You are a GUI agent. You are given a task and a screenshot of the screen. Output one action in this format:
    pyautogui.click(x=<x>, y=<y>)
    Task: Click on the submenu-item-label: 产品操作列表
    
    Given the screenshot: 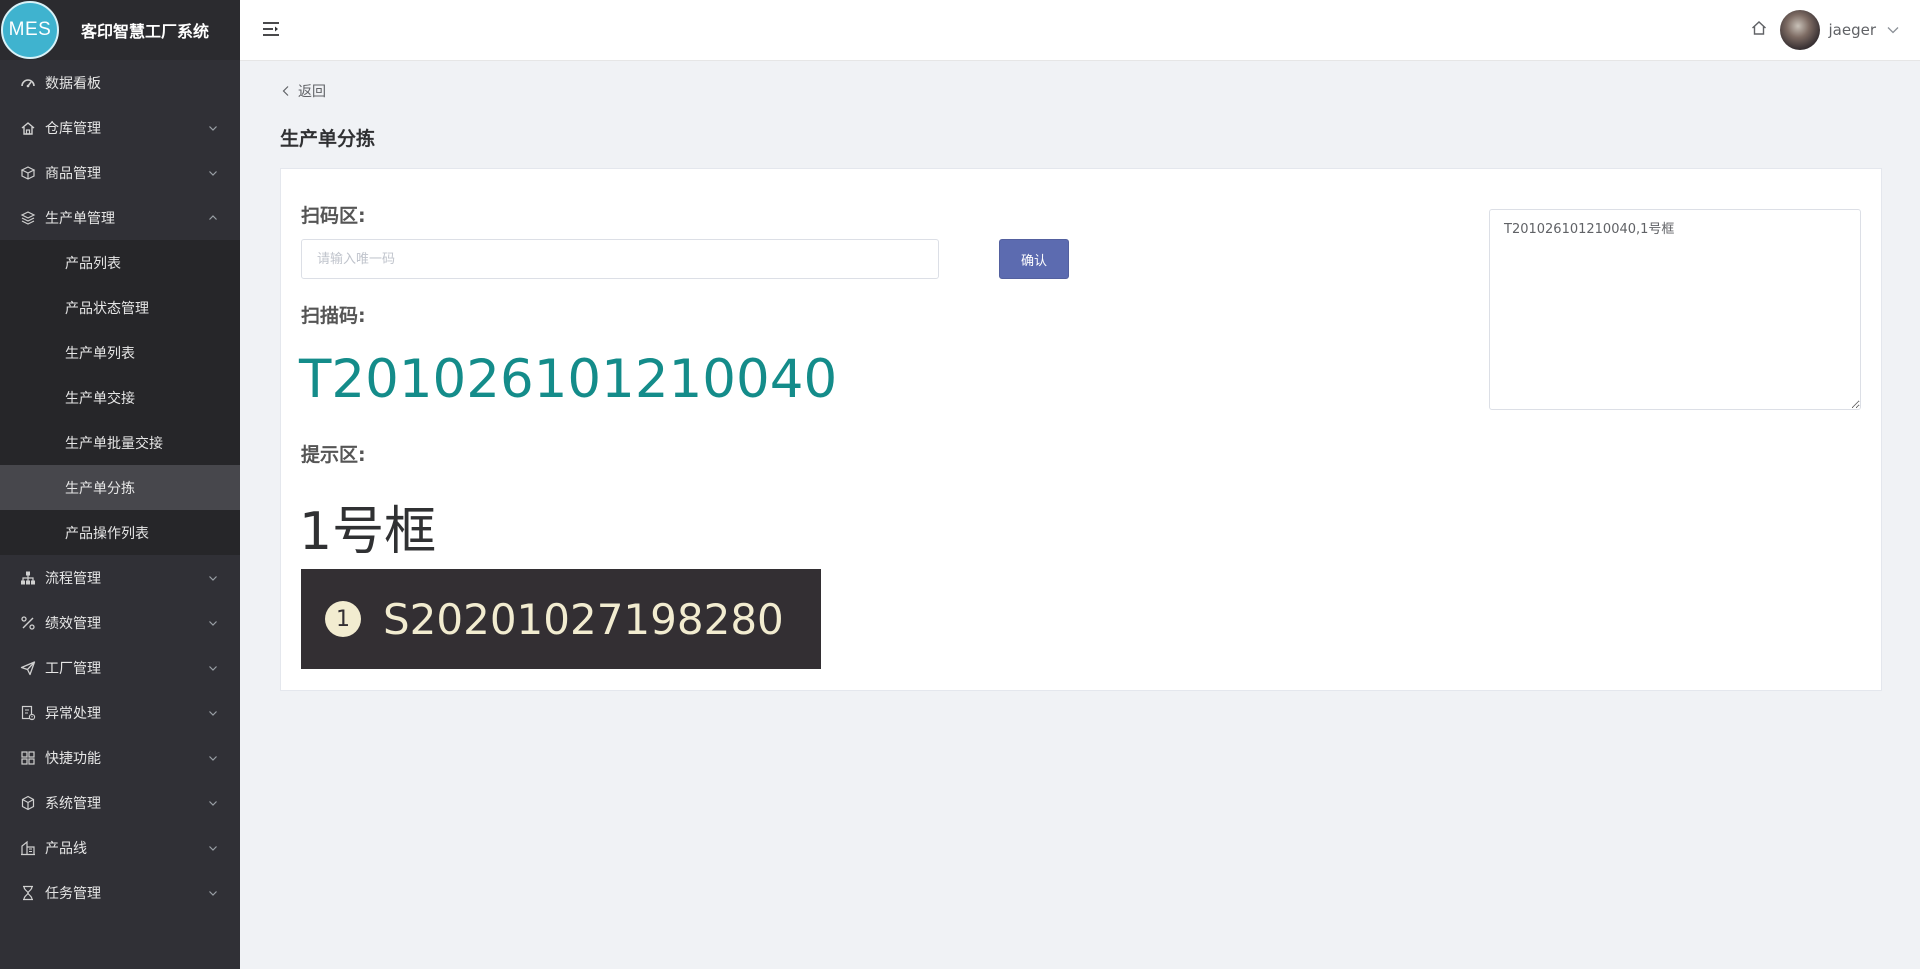 What is the action you would take?
    pyautogui.click(x=107, y=533)
    